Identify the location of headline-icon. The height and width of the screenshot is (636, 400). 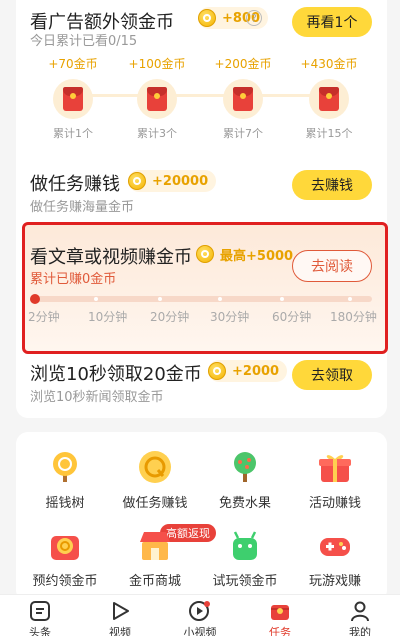
(40, 611).